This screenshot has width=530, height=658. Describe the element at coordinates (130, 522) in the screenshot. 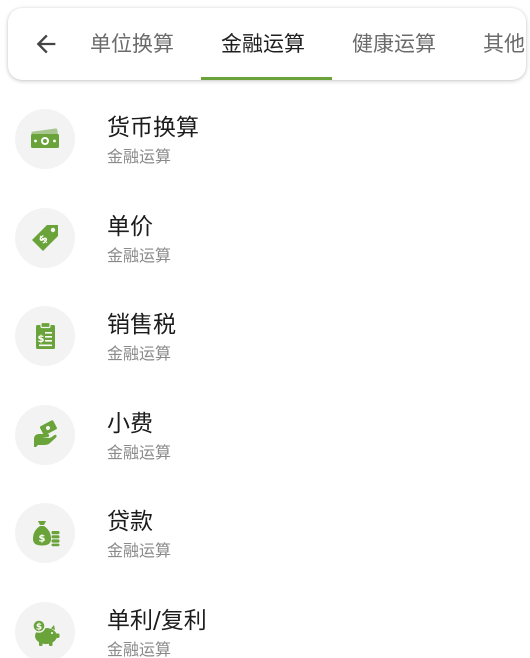

I see `item-title: 贷款` at that location.